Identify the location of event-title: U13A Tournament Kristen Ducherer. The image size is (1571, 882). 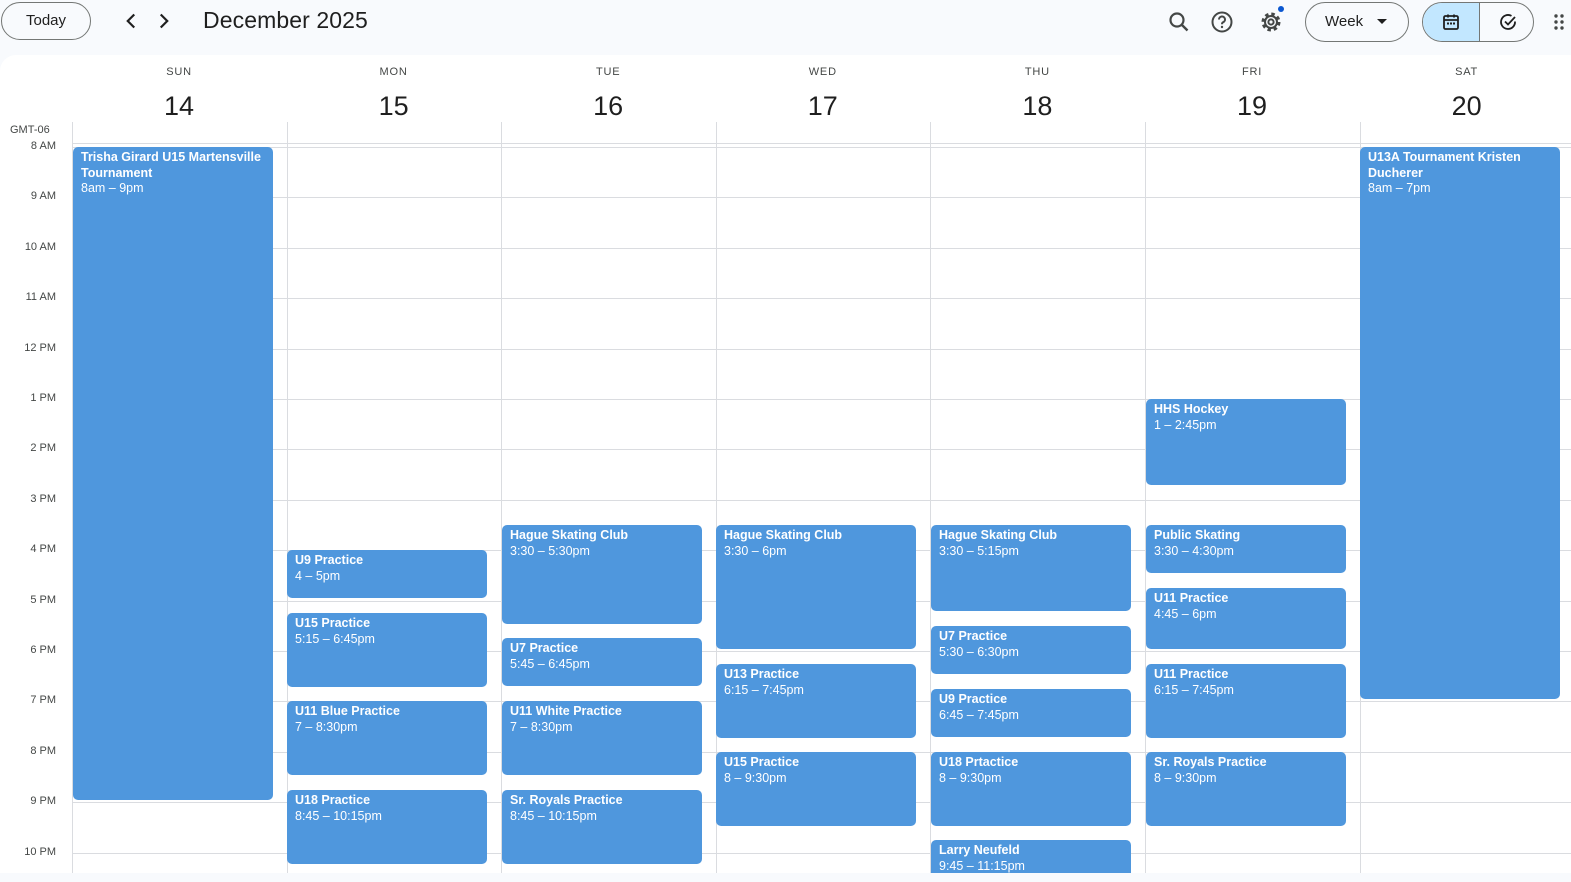
(1444, 165).